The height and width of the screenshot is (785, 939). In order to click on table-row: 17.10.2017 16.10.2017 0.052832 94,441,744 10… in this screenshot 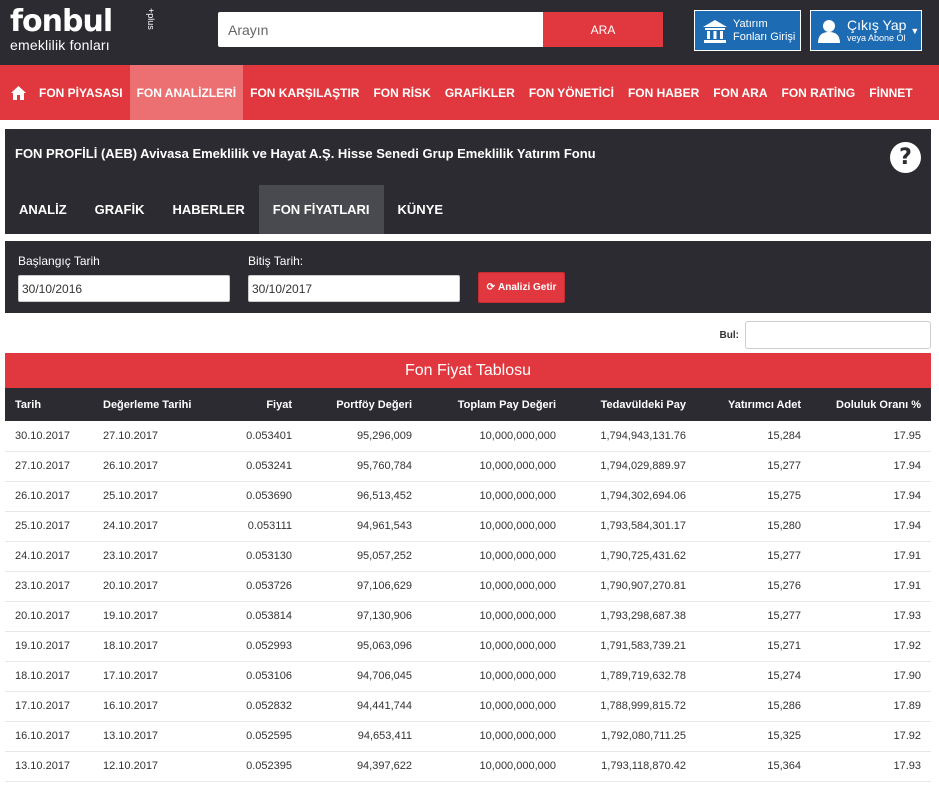, I will do `click(468, 706)`.